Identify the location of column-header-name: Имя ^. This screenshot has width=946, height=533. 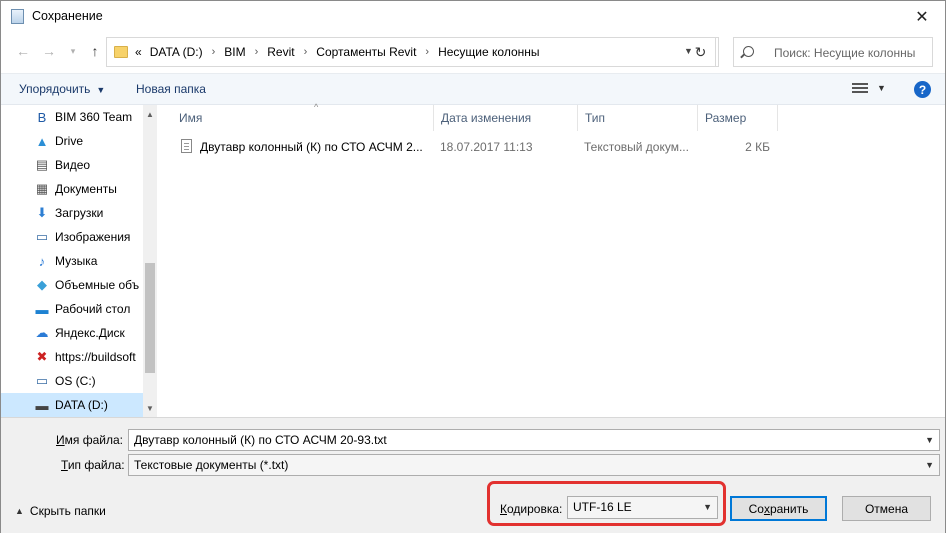
(303, 116).